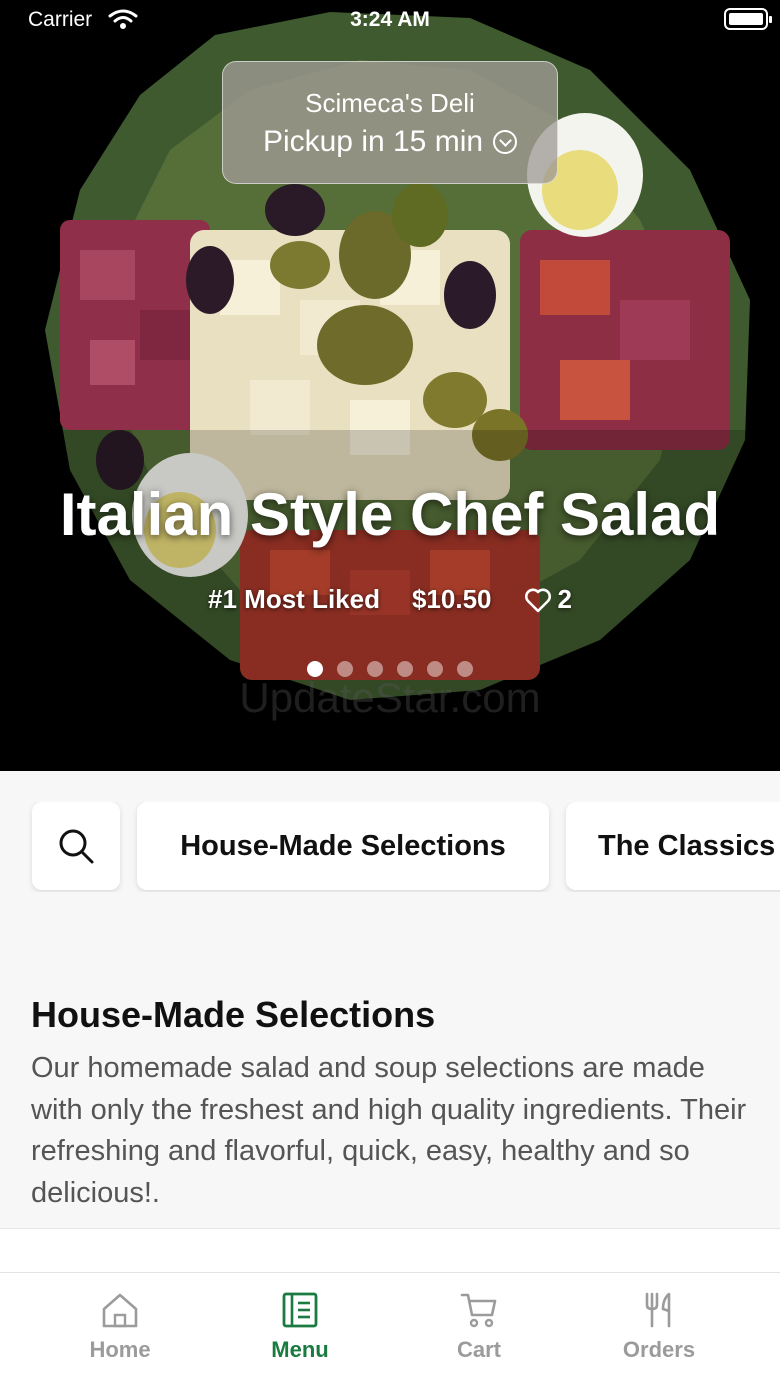 This screenshot has height=1387, width=780. What do you see at coordinates (390, 697) in the screenshot?
I see `watermark: UpdateStar.com` at bounding box center [390, 697].